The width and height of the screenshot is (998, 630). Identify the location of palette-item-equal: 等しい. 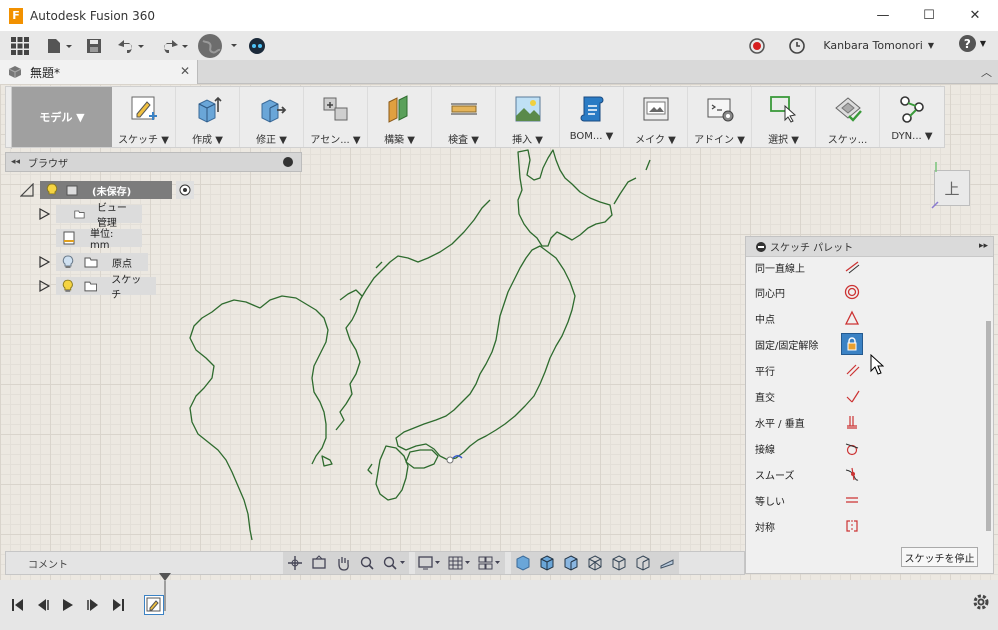
(865, 500).